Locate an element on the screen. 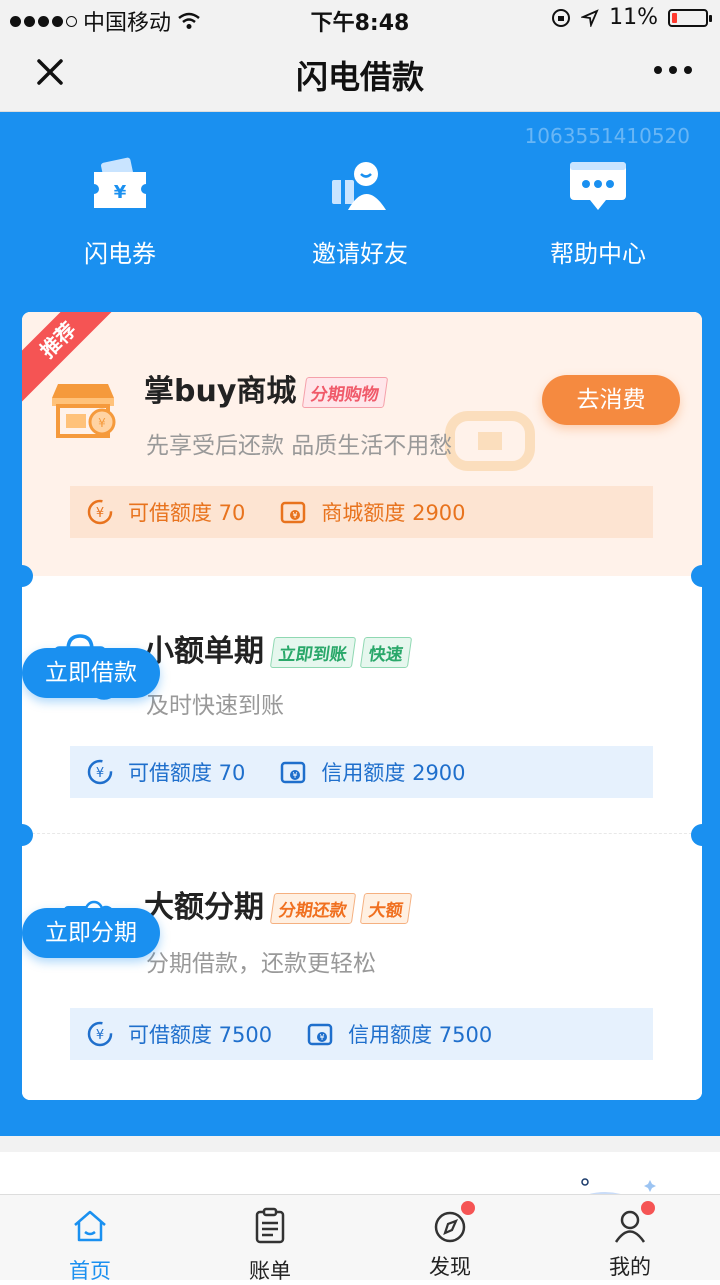 The width and height of the screenshot is (720, 1285). page-title: 闪电借款 is located at coordinates (359, 77).